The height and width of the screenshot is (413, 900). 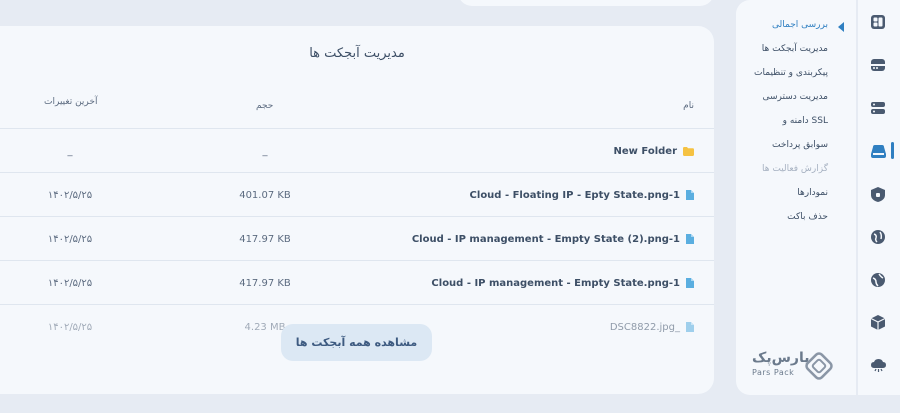 I want to click on menu-item-activity-log: گزارش فعالیت ها, so click(x=795, y=169).